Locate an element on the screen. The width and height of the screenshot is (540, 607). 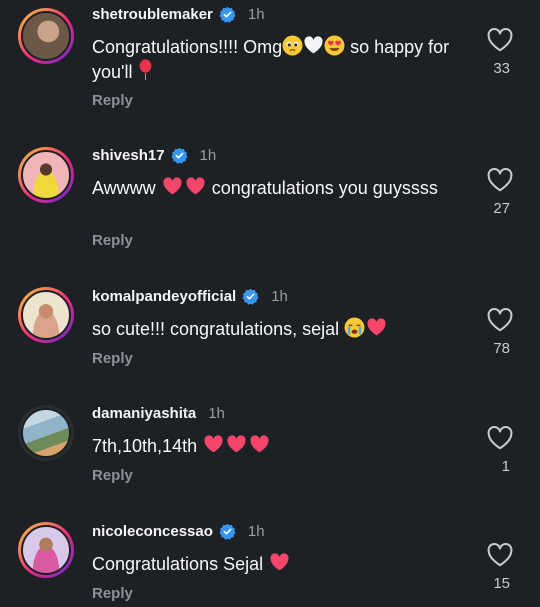
comment-text: so cute!!! congratulations, sejal is located at coordinates (277, 329).